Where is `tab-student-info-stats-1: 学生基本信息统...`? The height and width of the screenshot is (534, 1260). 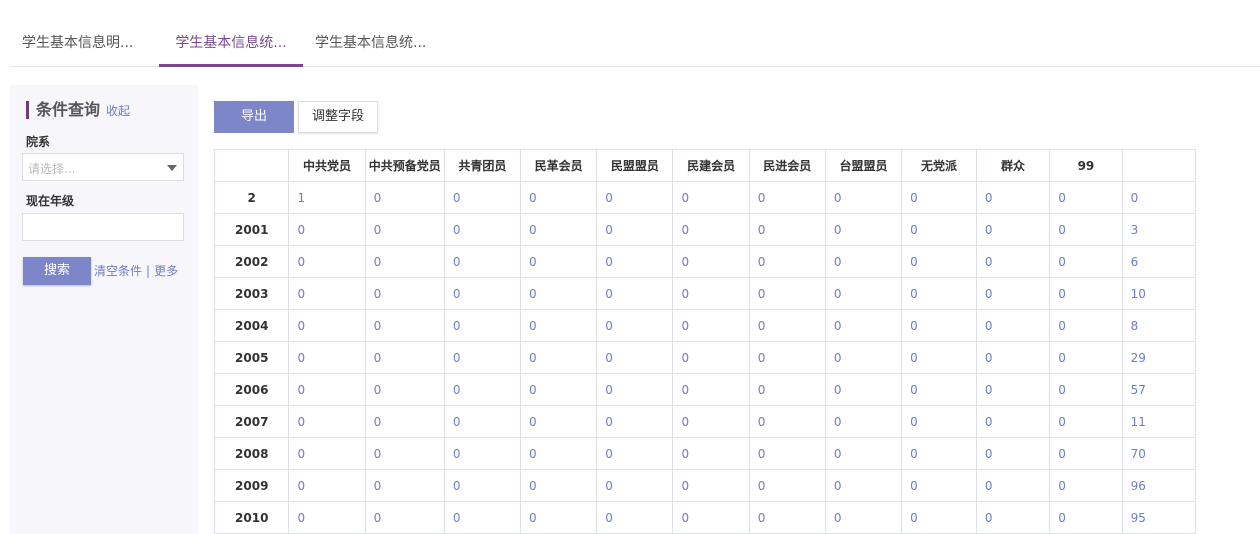
tab-student-info-stats-1: 学生基本信息统... is located at coordinates (231, 33).